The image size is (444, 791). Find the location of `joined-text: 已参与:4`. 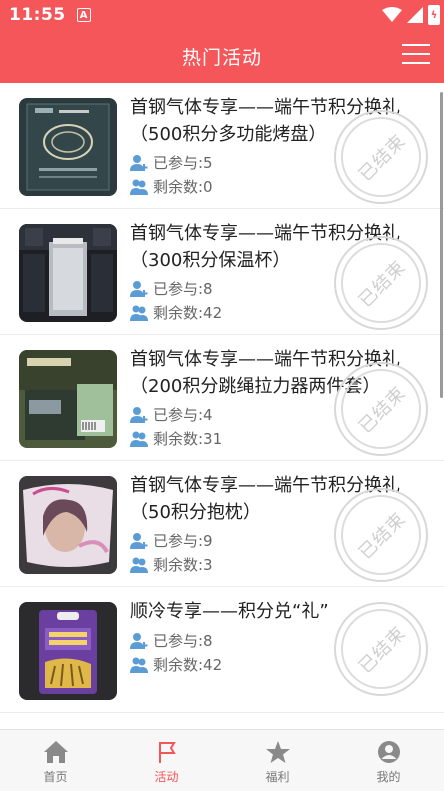

joined-text: 已参与:4 is located at coordinates (183, 415).